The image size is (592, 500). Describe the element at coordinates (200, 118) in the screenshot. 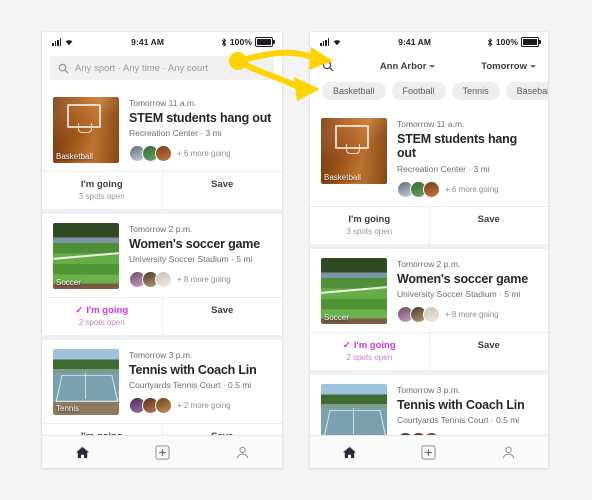

I see `event-title: STEM students hang out` at that location.